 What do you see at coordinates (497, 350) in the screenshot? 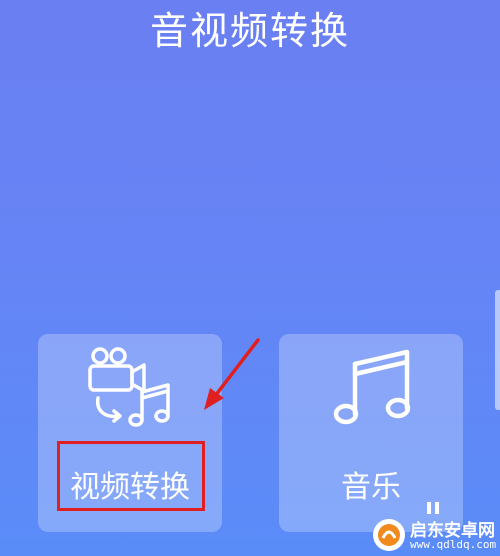
I see `side-panel-edge` at bounding box center [497, 350].